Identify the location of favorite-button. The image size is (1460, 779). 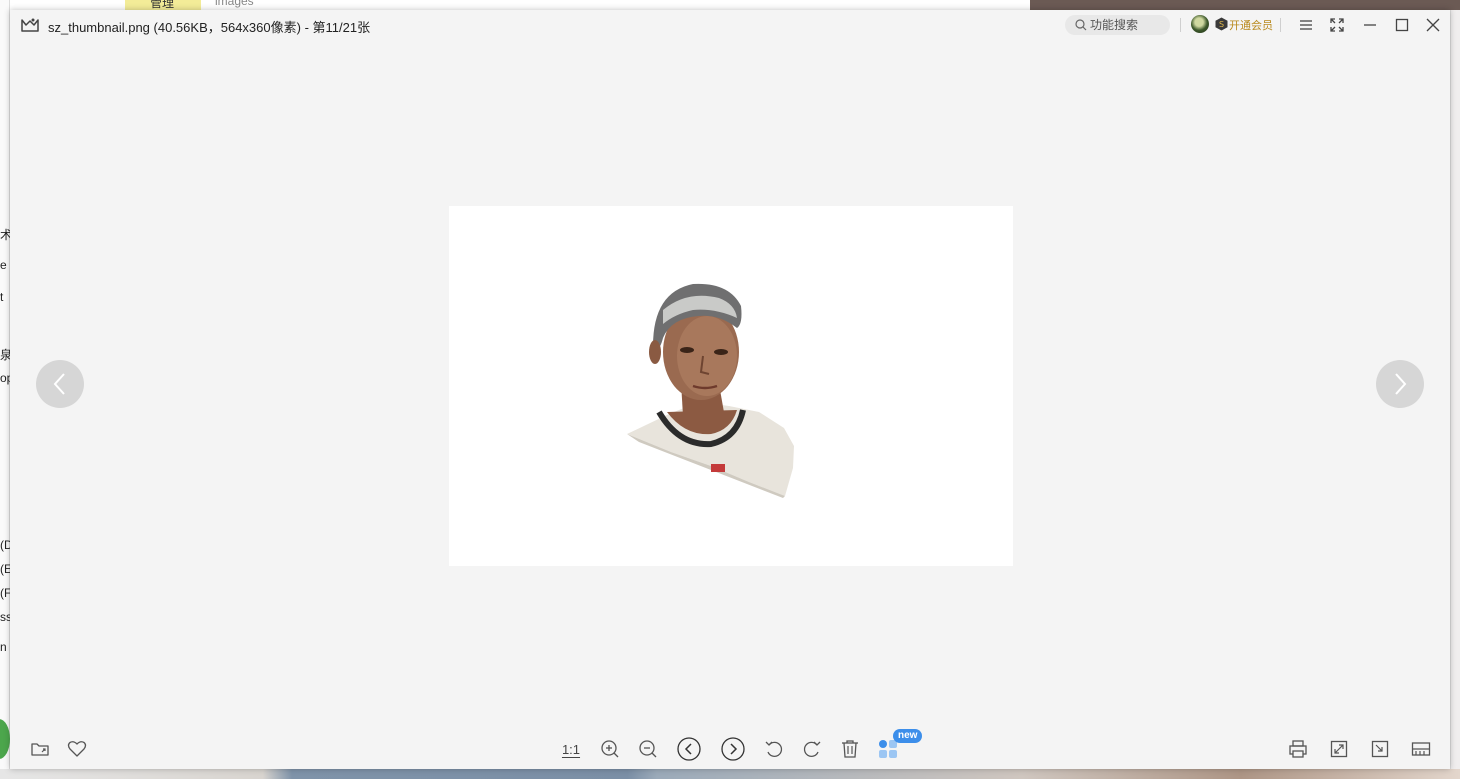
(77, 749).